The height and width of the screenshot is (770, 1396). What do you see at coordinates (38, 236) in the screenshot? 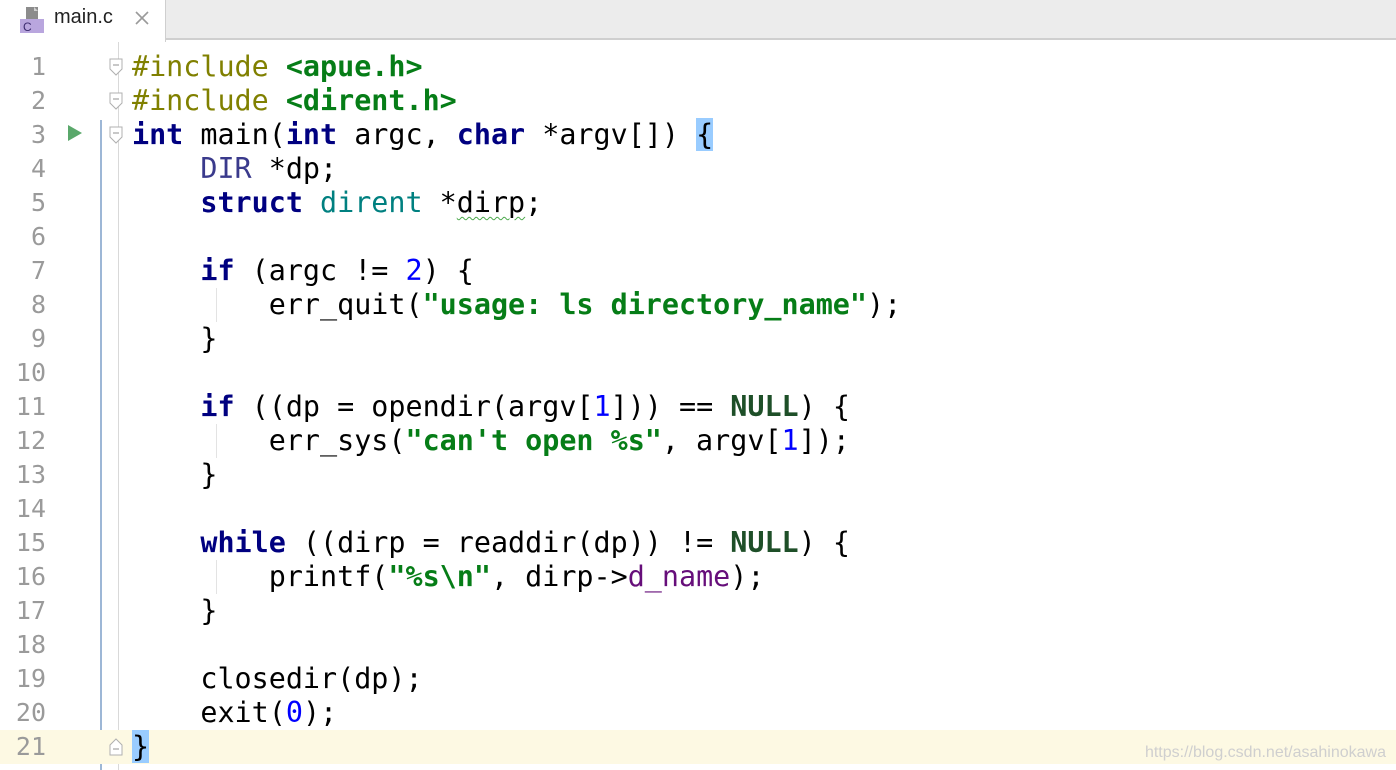
I see `line-number: 6` at bounding box center [38, 236].